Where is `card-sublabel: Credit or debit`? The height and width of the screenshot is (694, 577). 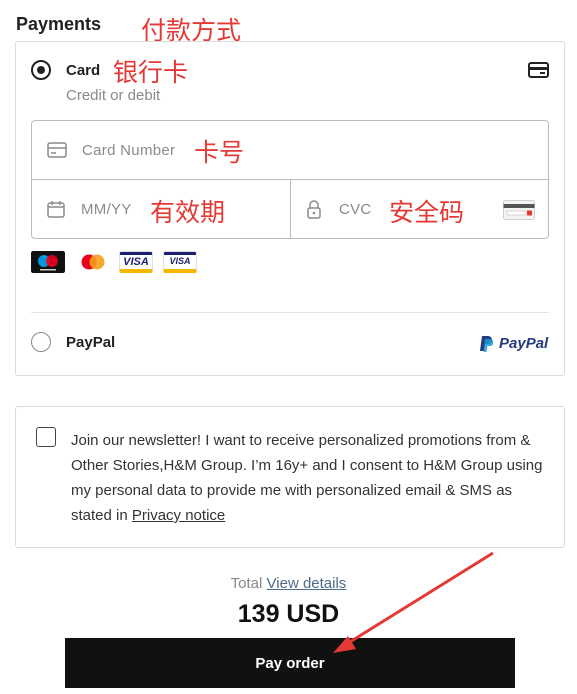 card-sublabel: Credit or debit is located at coordinates (113, 95).